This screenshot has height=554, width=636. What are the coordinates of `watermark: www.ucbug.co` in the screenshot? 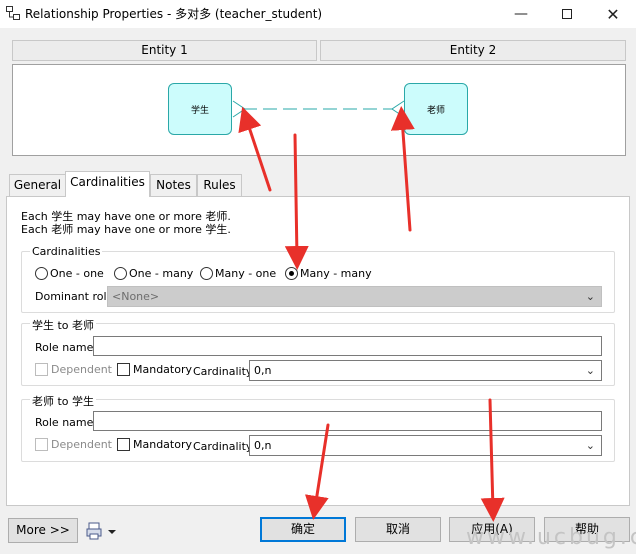 It's located at (551, 537).